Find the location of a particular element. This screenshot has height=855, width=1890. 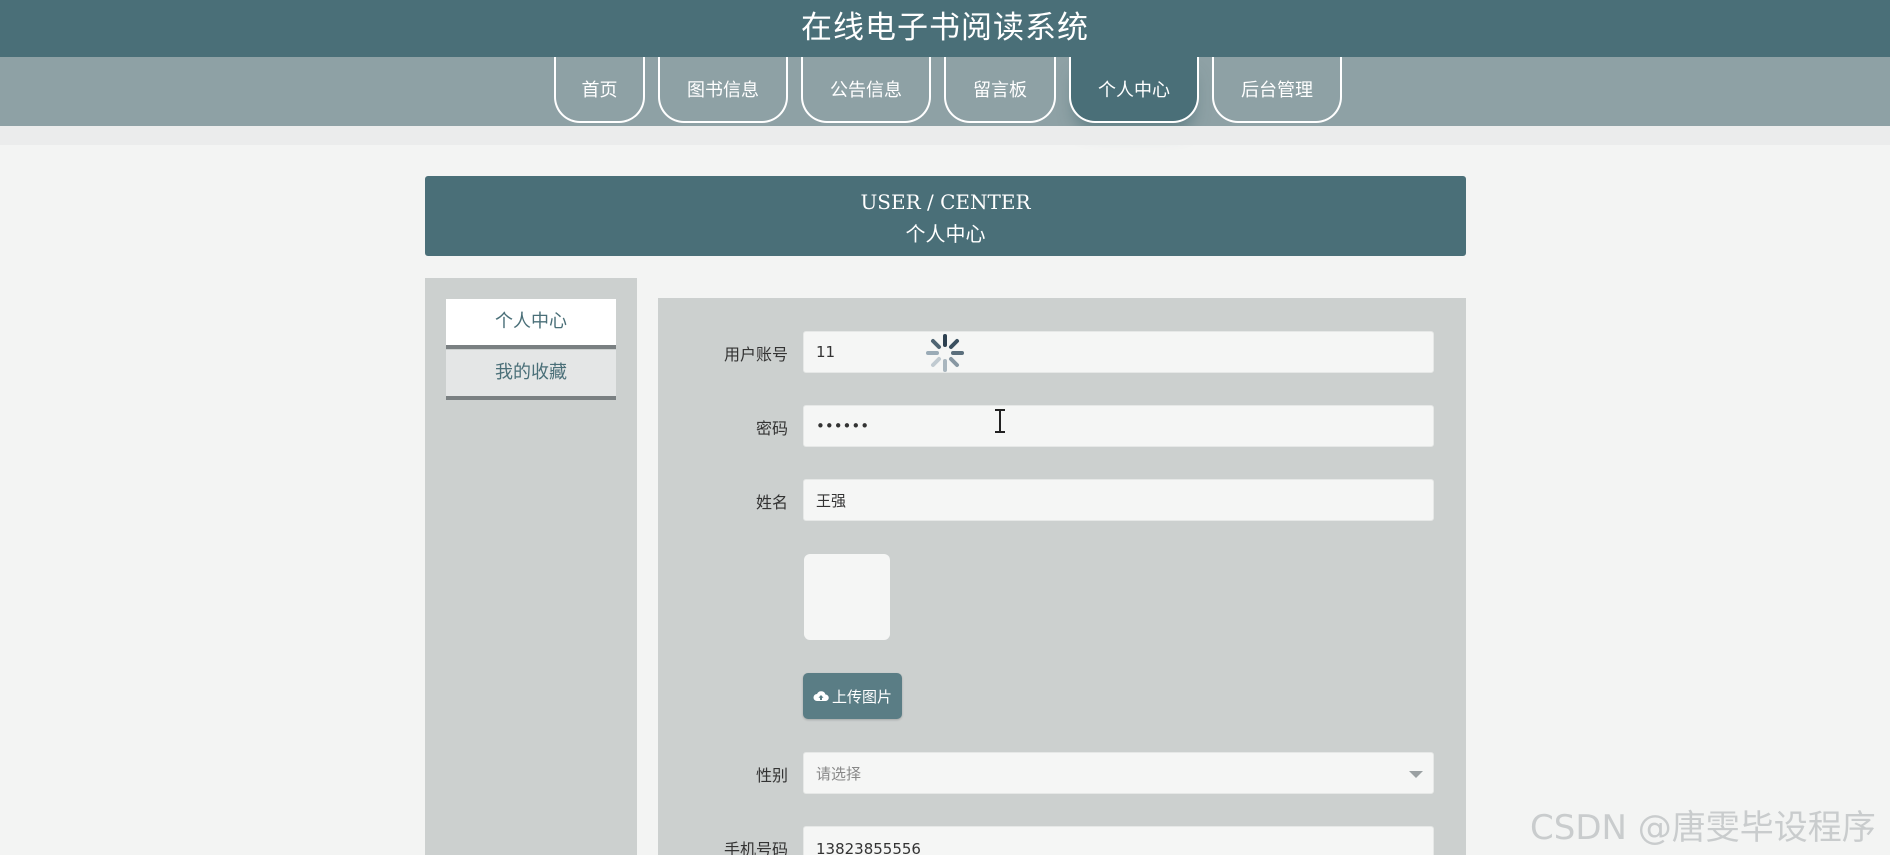

sub-bar is located at coordinates (945, 135).